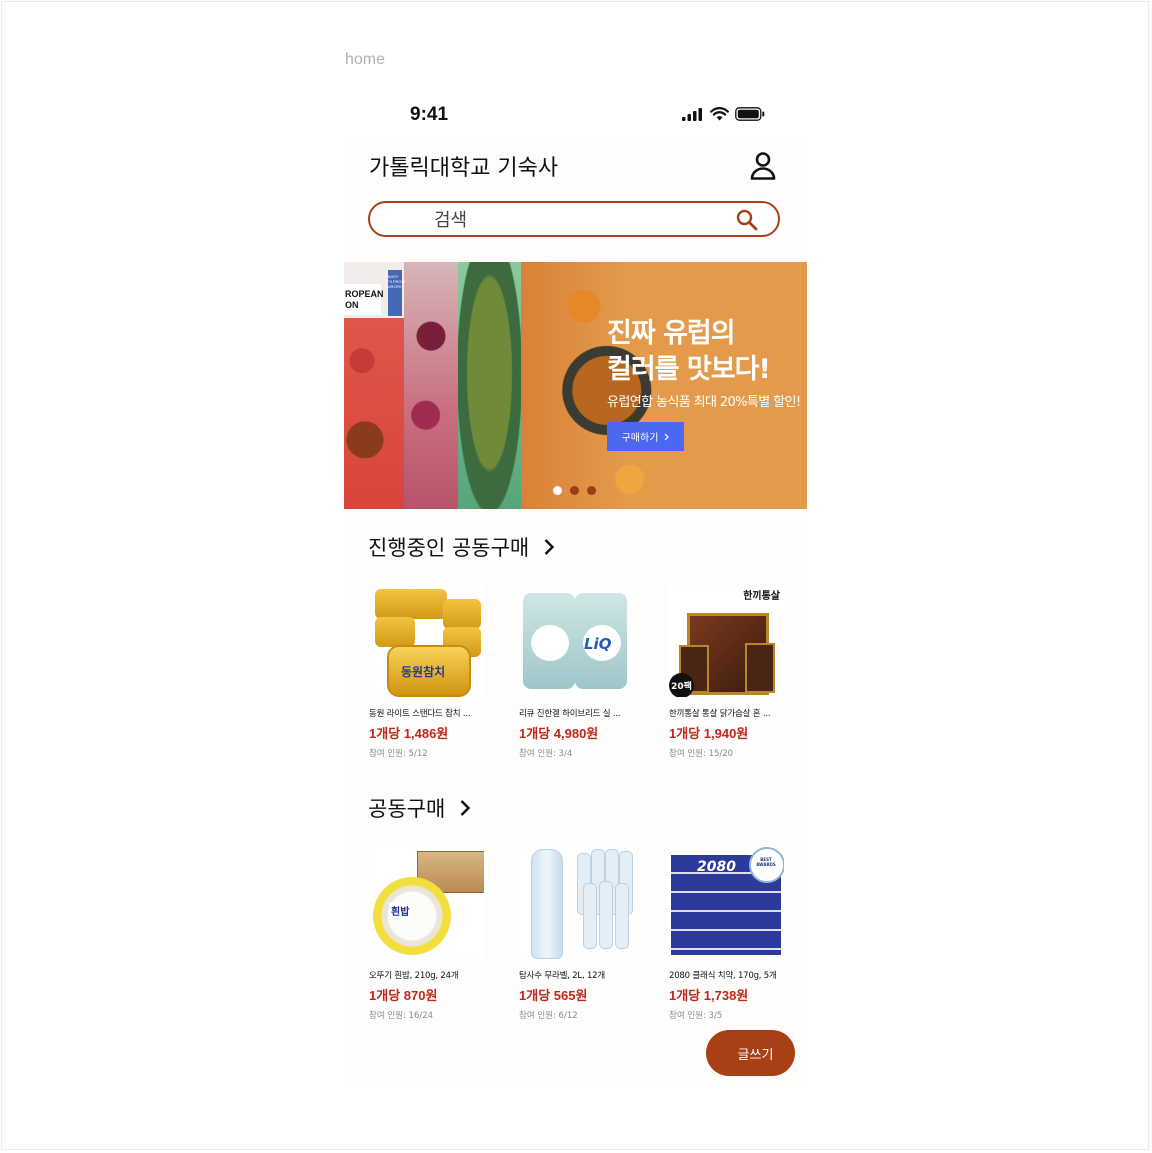 The width and height of the screenshot is (1152, 1153). What do you see at coordinates (766, 862) in the screenshot?
I see `award-seal-text: BEST AWARDS` at bounding box center [766, 862].